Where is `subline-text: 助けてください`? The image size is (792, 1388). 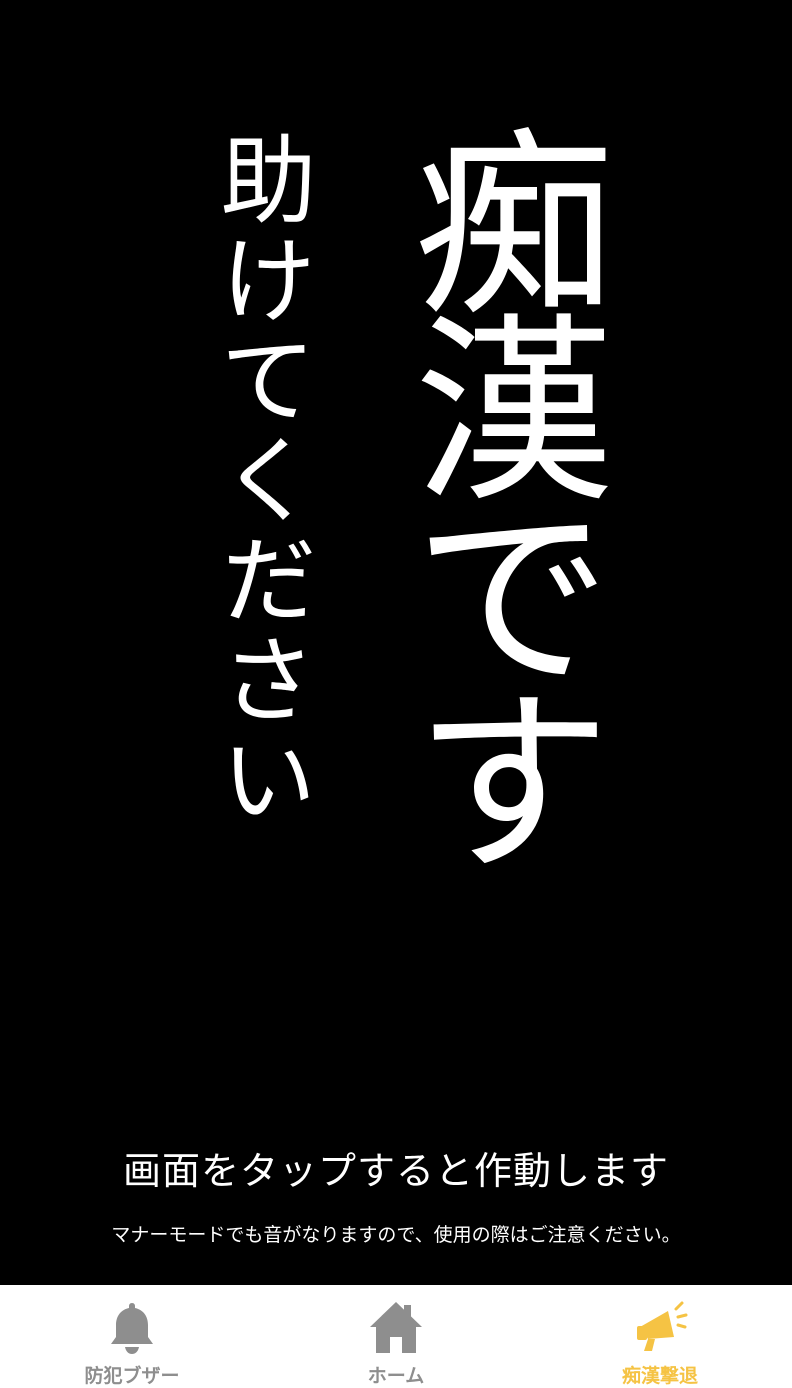
subline-text: 助けてください is located at coordinates (260, 480).